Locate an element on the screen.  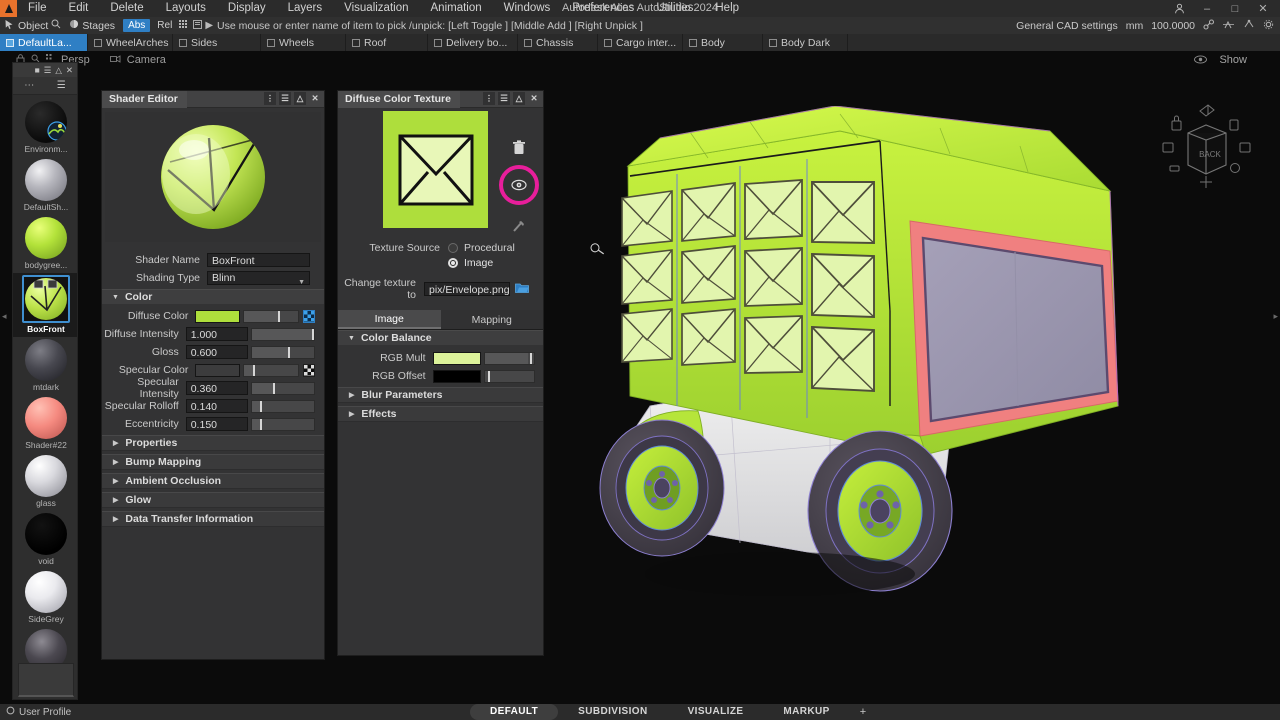
diffuse-intensity-input: 1.000 is located at coordinates (217, 334).